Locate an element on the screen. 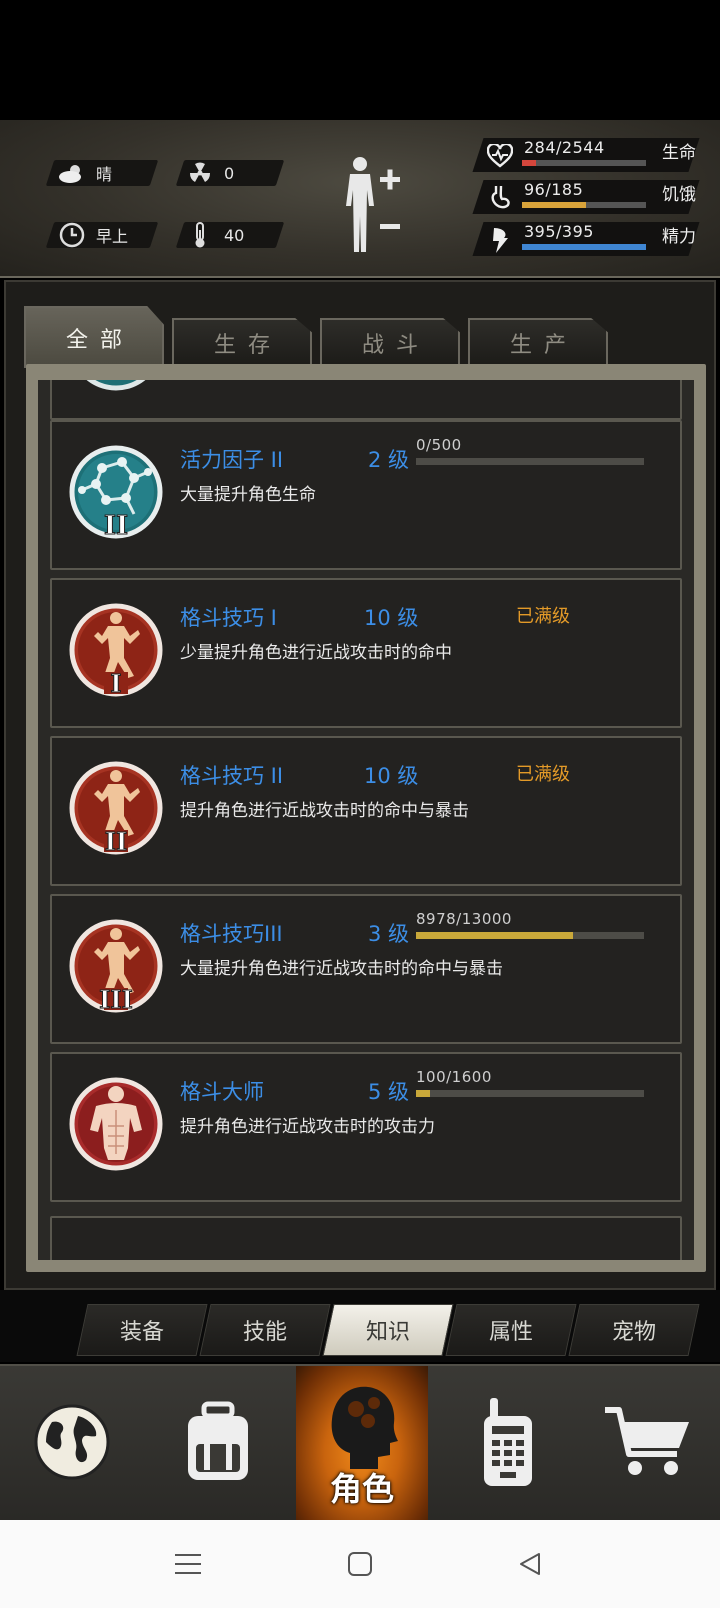 This screenshot has width=720, height=1608. temperature-value: 40 is located at coordinates (234, 235).